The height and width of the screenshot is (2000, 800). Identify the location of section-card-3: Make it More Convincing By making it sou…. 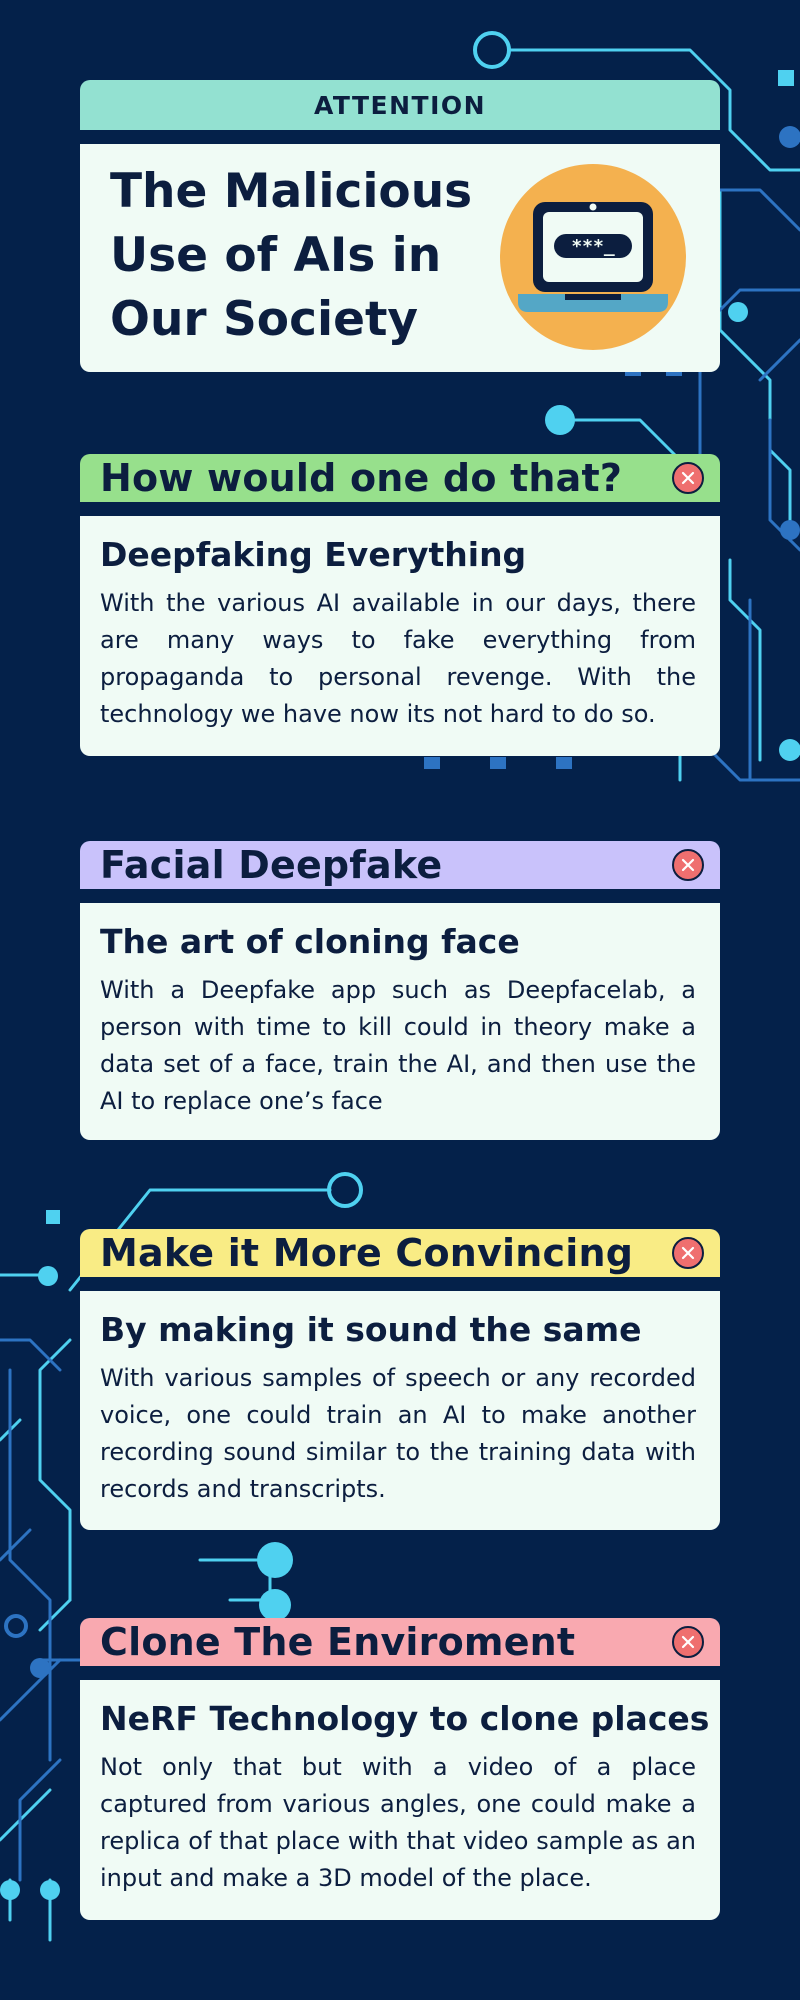
(400, 1379).